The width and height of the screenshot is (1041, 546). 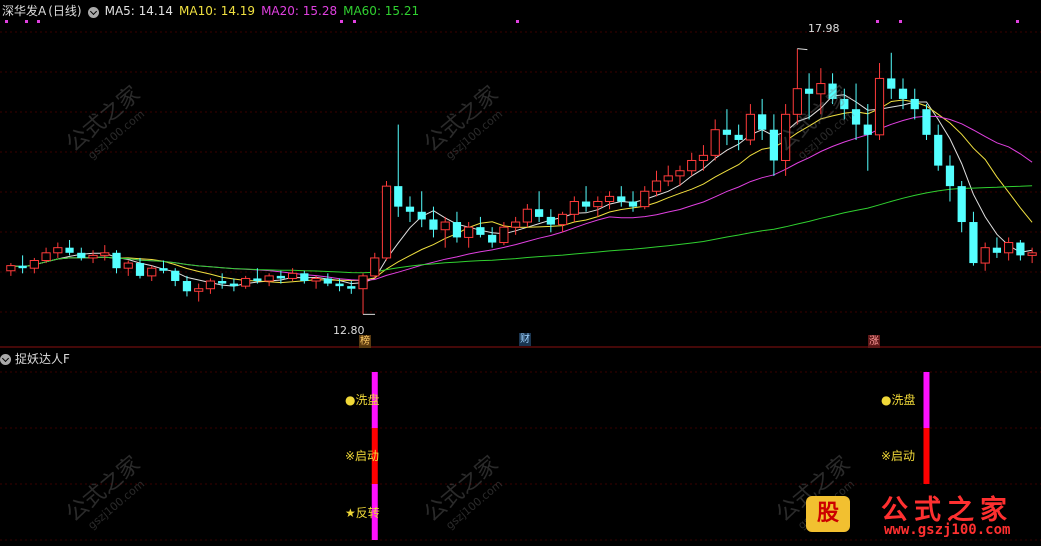 I want to click on indicator-name: 捉妖达人F, so click(x=42, y=358).